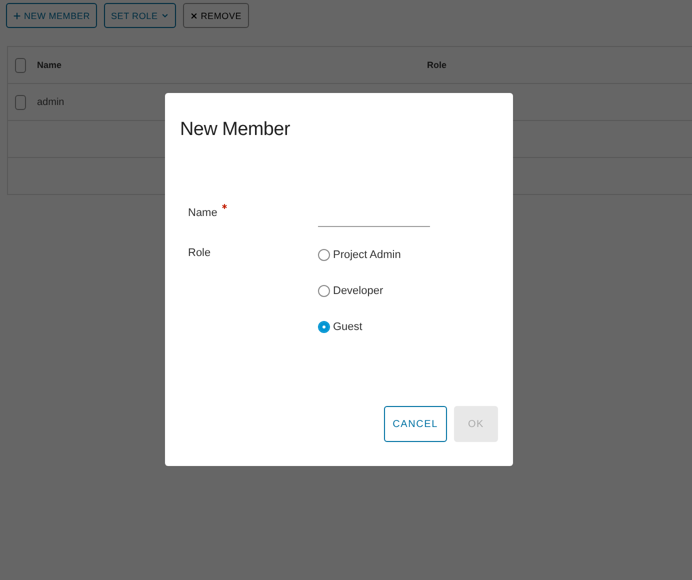  What do you see at coordinates (415, 424) in the screenshot?
I see `dialog-button: CANCEL` at bounding box center [415, 424].